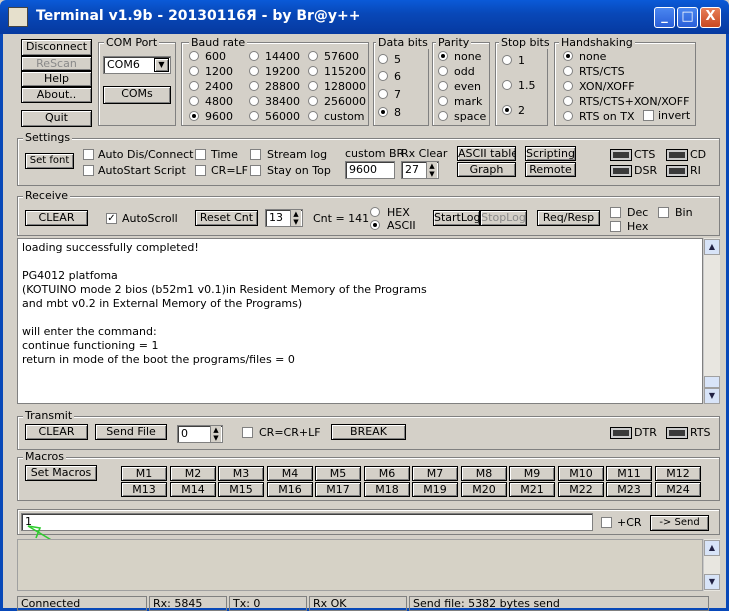  I want to click on macro-button-m12: M12, so click(678, 473).